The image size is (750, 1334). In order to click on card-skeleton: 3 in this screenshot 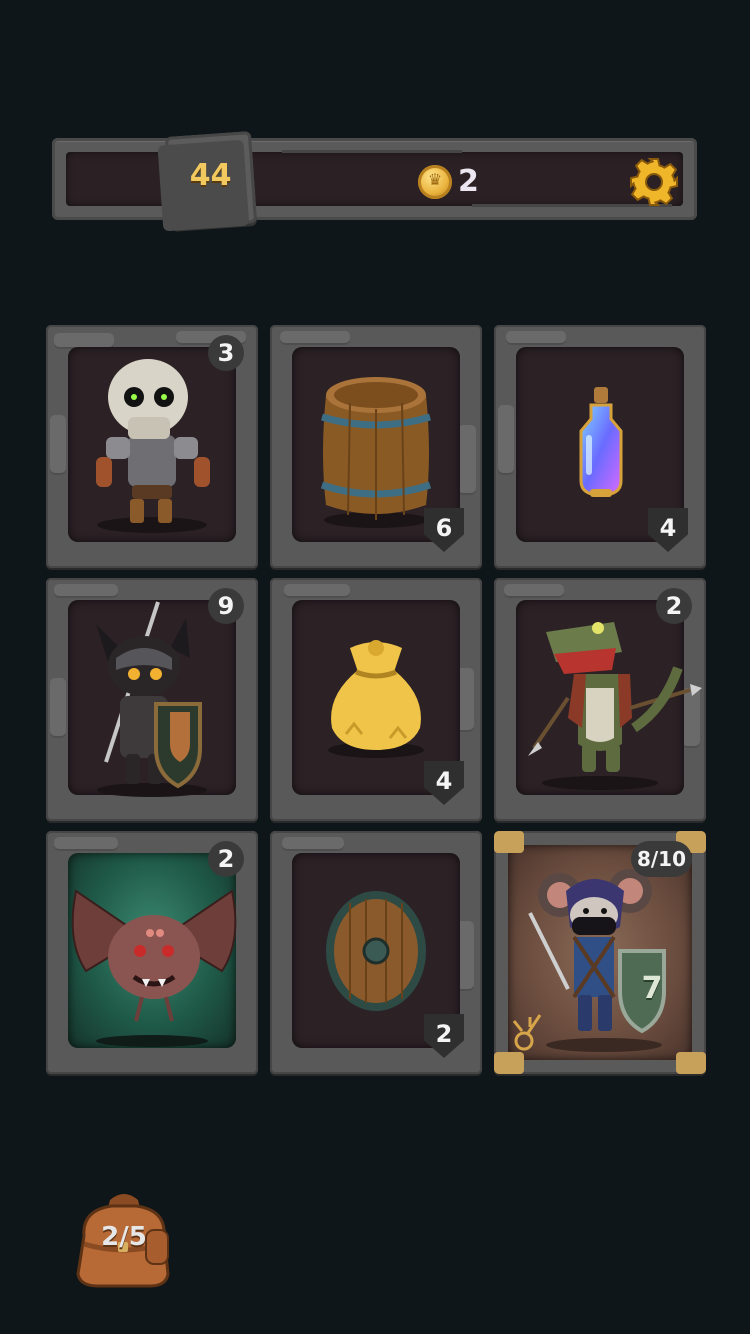, I will do `click(152, 446)`.